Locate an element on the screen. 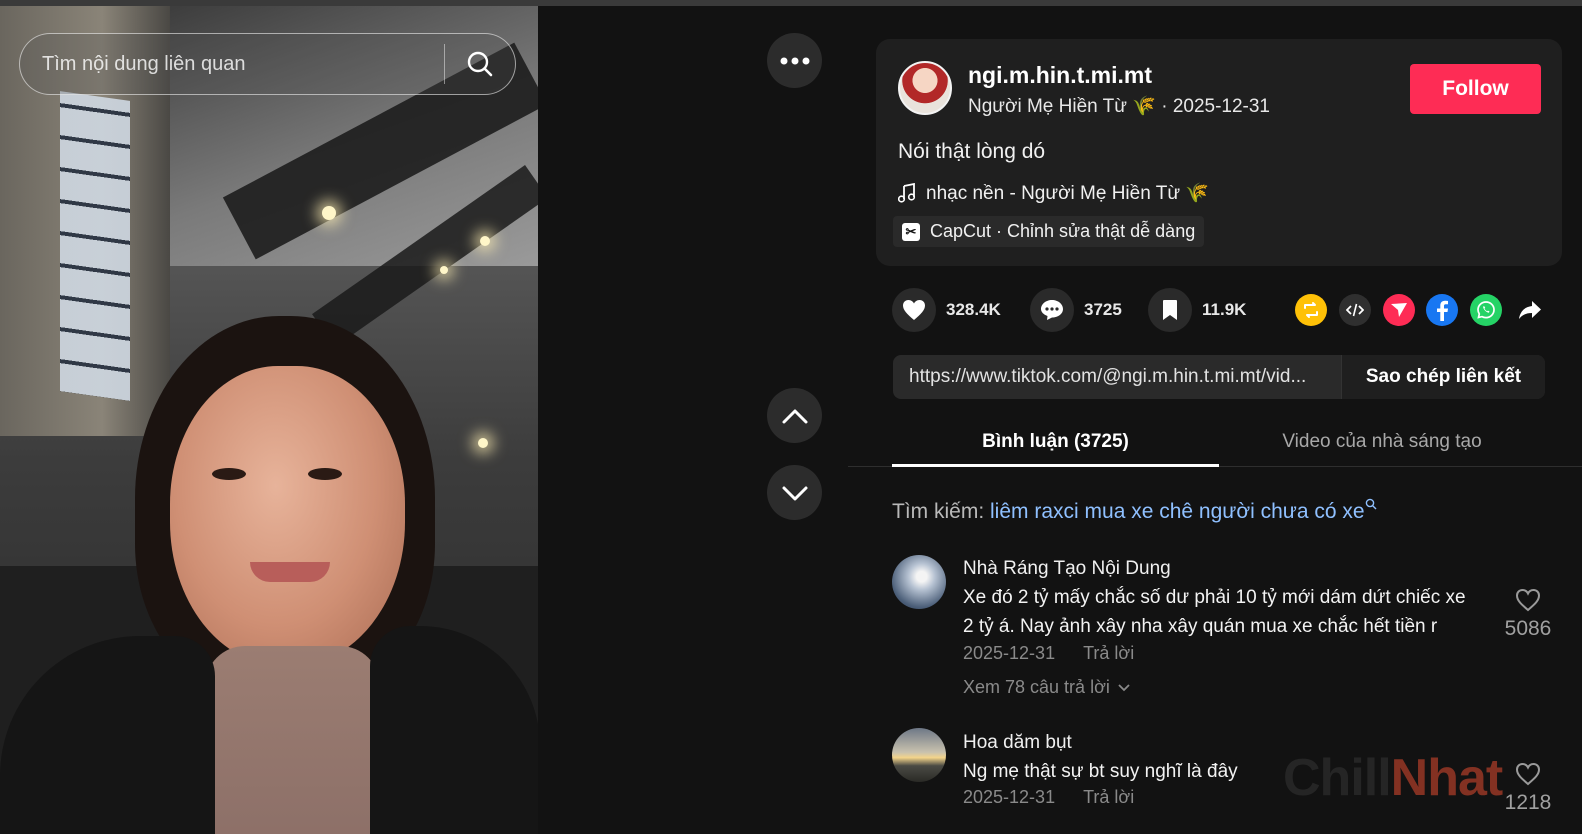  video-frame-window is located at coordinates (95, 246).